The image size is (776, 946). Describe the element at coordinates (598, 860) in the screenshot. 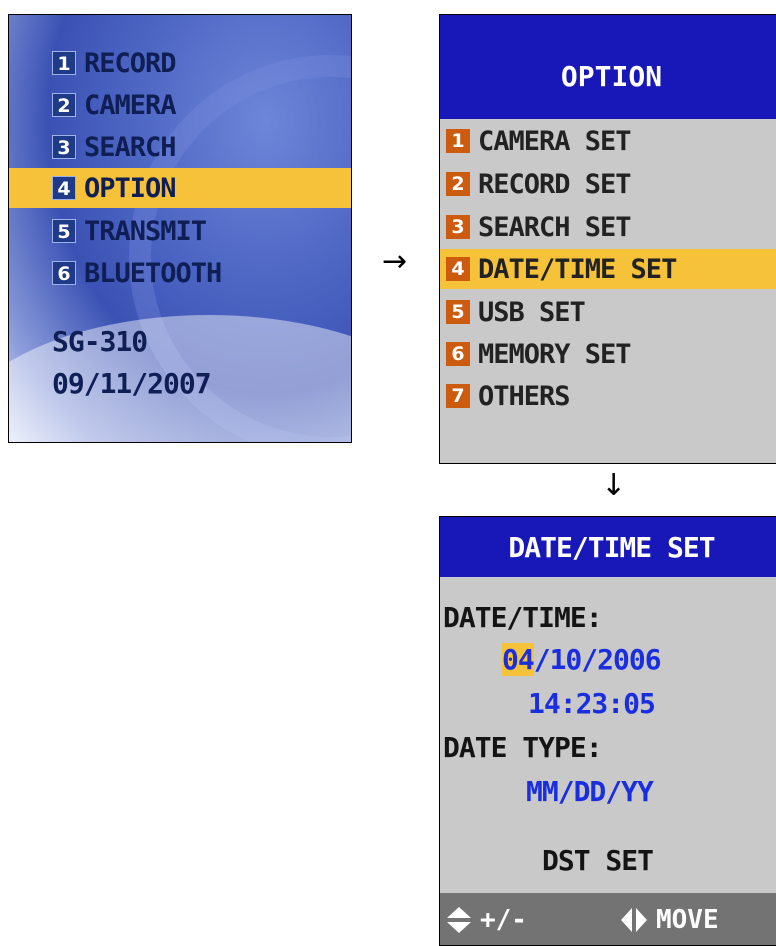

I see `dst-set-option: DST SET` at that location.